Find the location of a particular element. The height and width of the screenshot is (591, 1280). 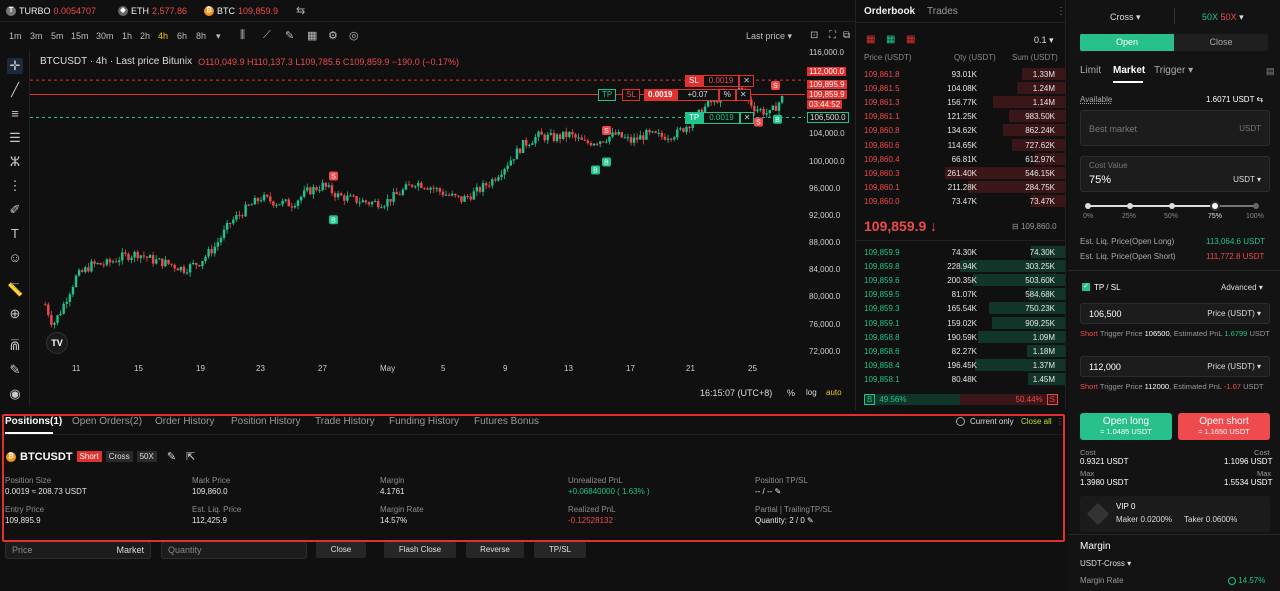

layout-icon: ▦ is located at coordinates (312, 35).